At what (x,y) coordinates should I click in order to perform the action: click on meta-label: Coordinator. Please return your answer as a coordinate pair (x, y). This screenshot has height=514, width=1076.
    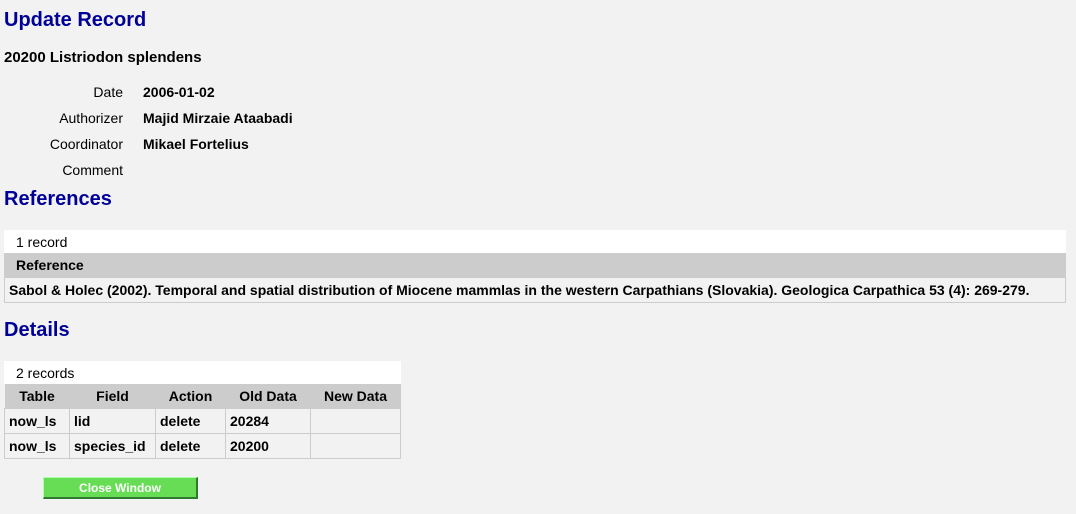
    Looking at the image, I should click on (86, 144).